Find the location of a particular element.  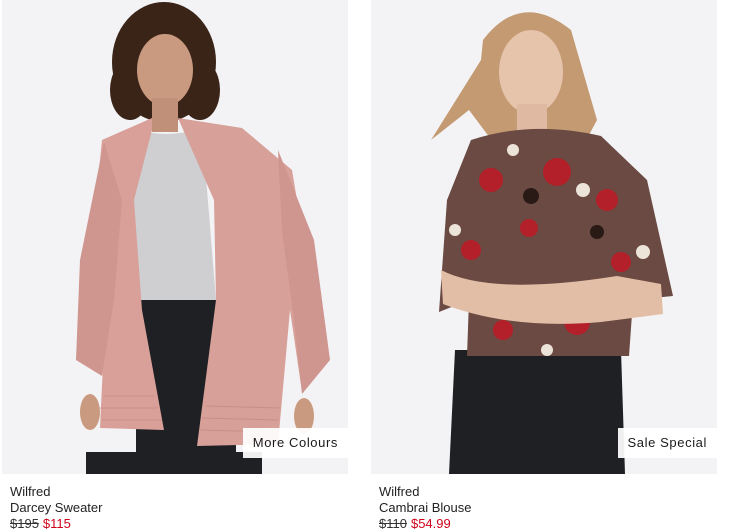

sale-price: $54.99 is located at coordinates (430, 523).